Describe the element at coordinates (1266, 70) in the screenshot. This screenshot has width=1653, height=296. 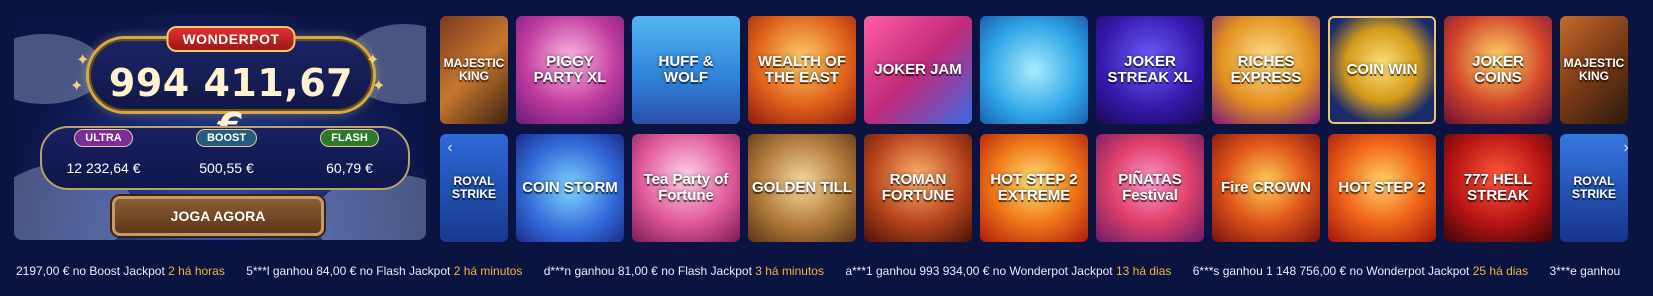
I see `game-tile-riches-express: RICHES EXPRESS` at that location.